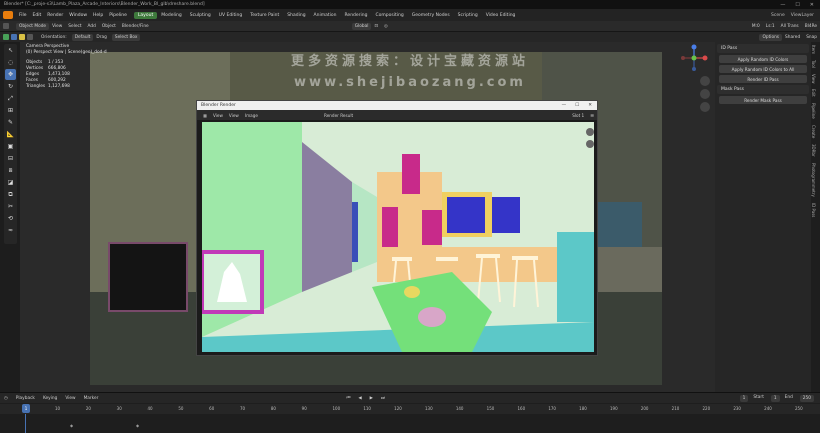  What do you see at coordinates (763, 100) in the screenshot?
I see `render-mask-pass-button: Render Mask Pass` at bounding box center [763, 100].